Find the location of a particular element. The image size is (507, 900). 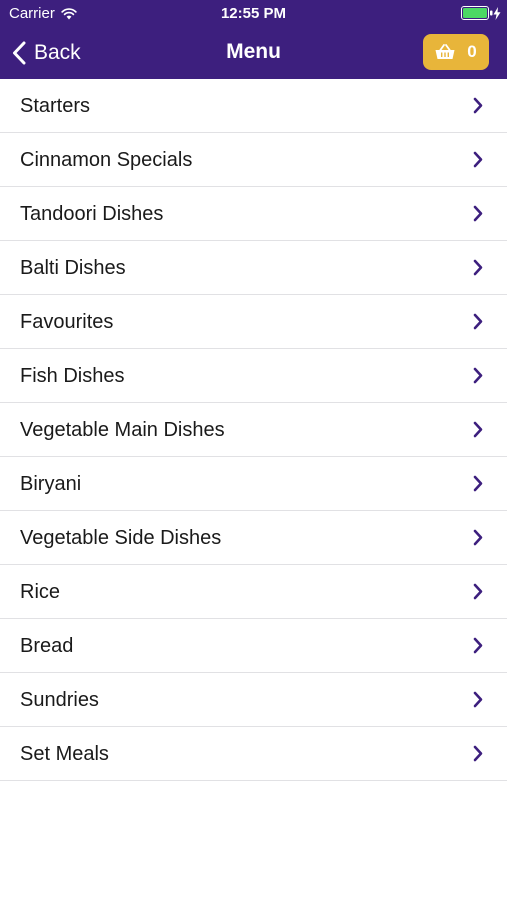

menu-item: Set Meals is located at coordinates (253, 754).